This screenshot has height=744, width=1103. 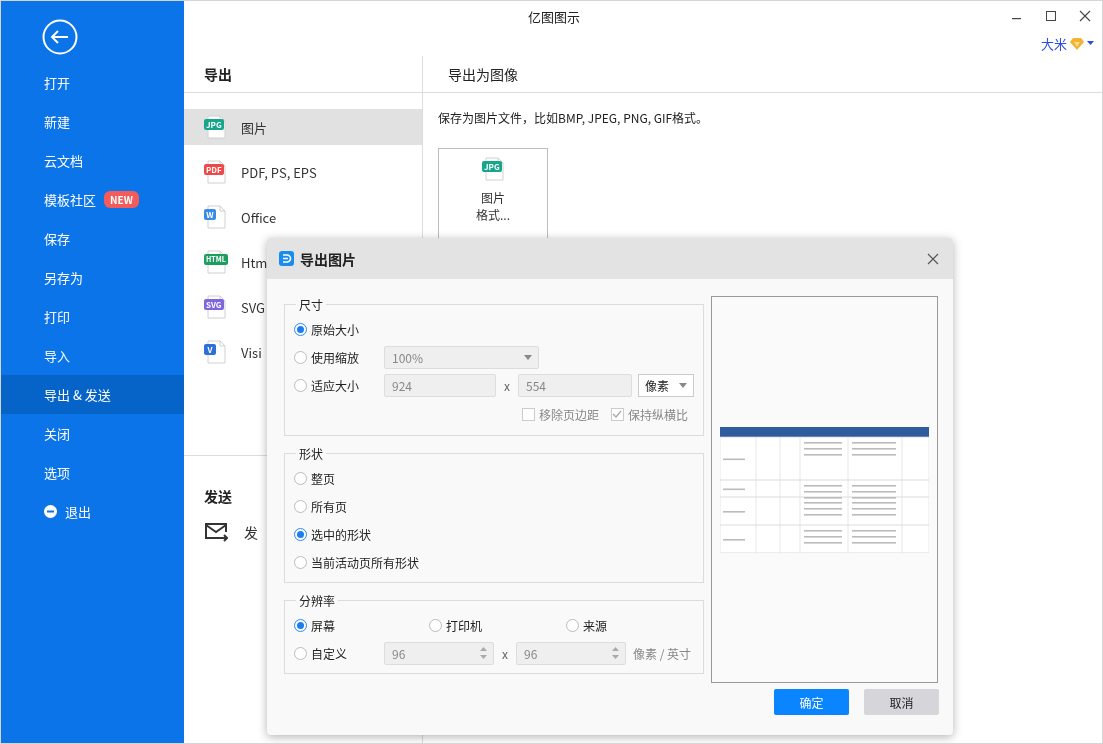 What do you see at coordinates (762, 74) in the screenshot?
I see `pane-title: 导出为图像` at bounding box center [762, 74].